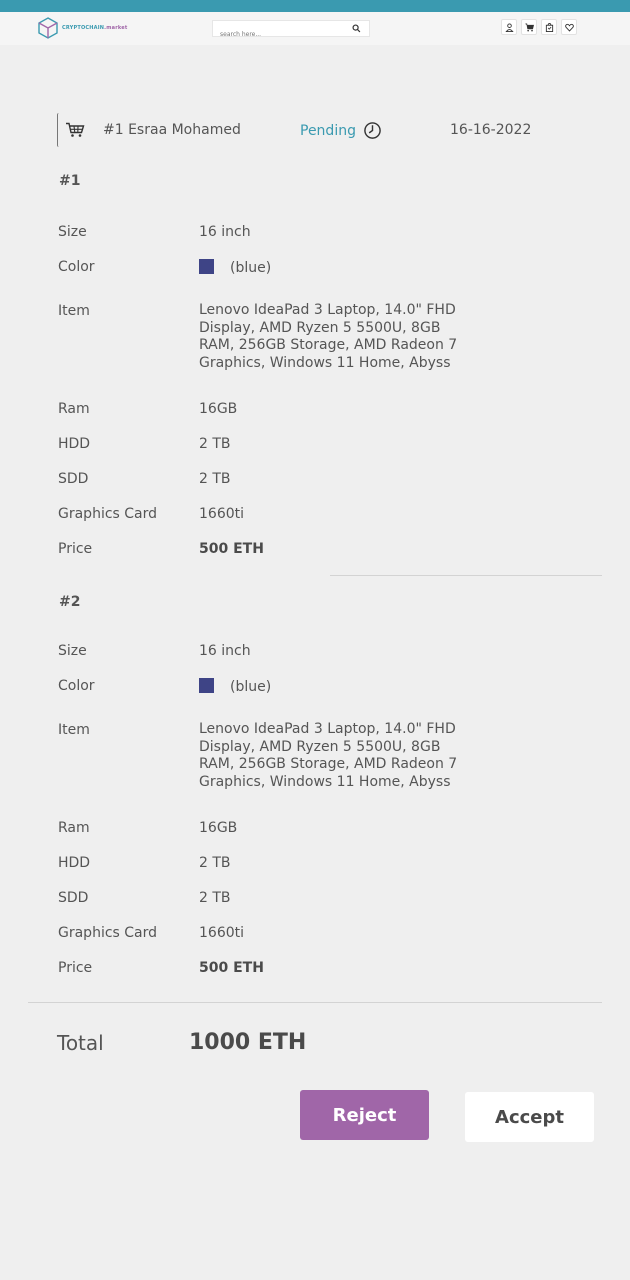 This screenshot has width=630, height=1280. I want to click on wishlist-button, so click(569, 27).